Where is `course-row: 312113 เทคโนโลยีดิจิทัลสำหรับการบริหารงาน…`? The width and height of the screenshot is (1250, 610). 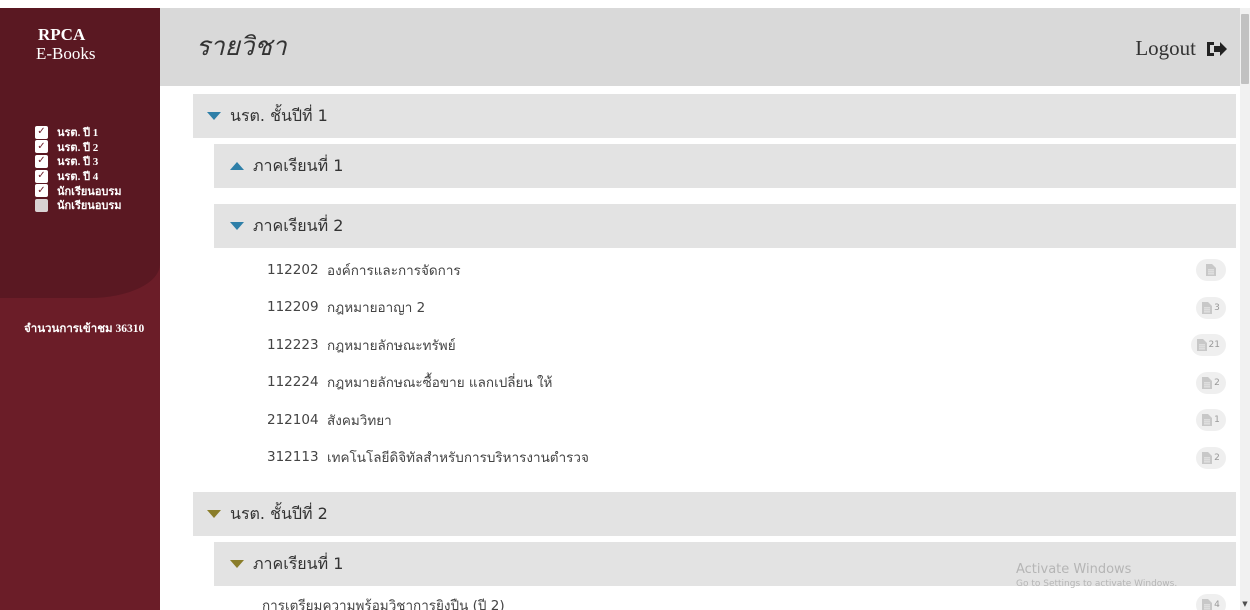
course-row: 312113 เทคโนโลยีดิจิทัลสำหรับการบริหารงาน… is located at coordinates (725, 458).